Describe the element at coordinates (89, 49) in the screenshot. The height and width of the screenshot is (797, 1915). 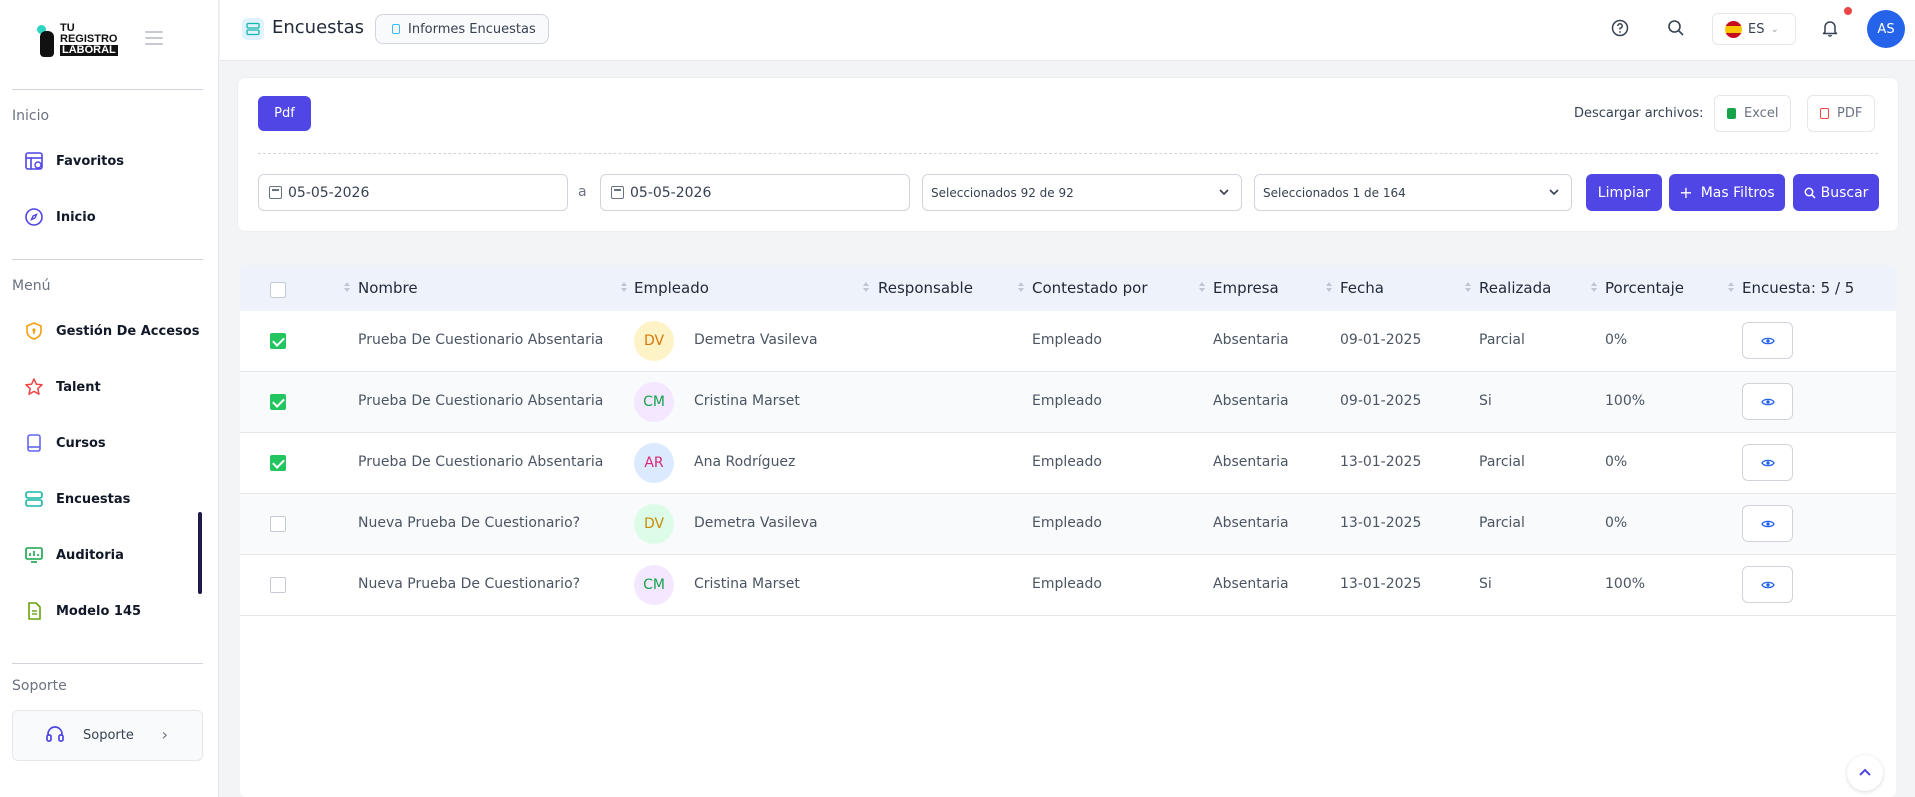
I see `logo-line-3: LABORAL` at that location.